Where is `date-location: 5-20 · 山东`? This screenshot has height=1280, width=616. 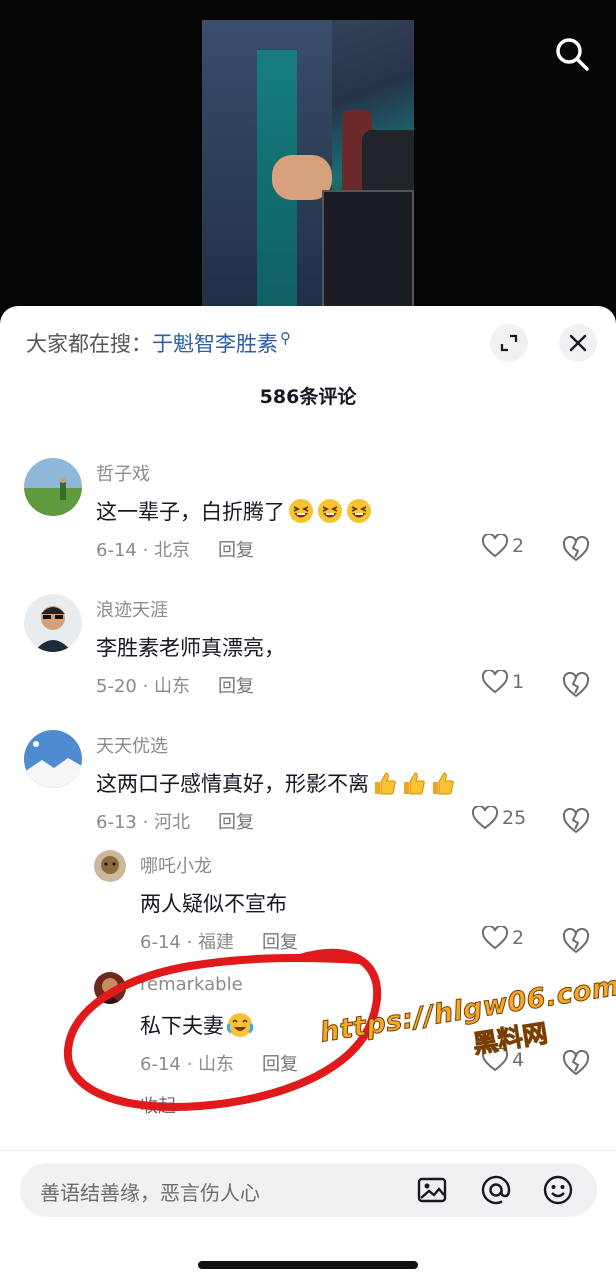
date-location: 5-20 · 山东 is located at coordinates (143, 686).